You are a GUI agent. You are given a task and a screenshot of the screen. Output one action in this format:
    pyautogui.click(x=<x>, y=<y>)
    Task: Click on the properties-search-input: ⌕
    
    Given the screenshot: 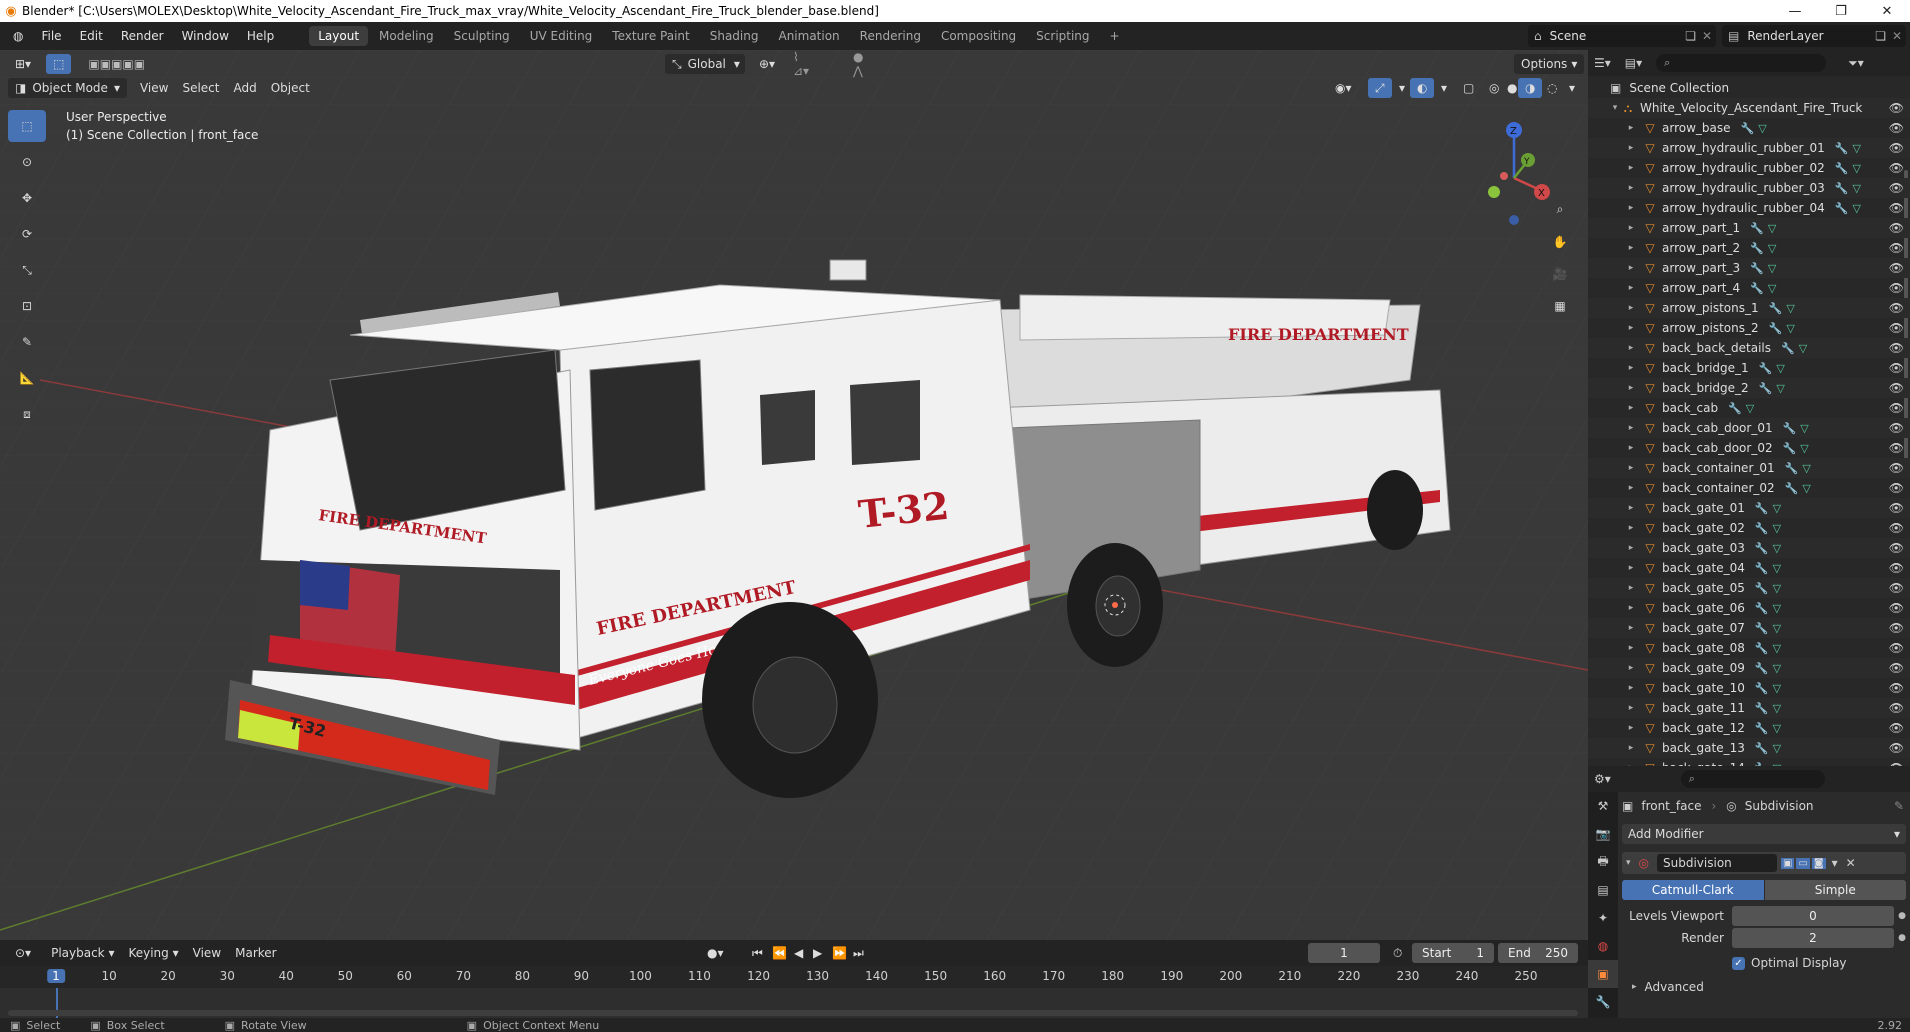 What is the action you would take?
    pyautogui.click(x=1752, y=779)
    